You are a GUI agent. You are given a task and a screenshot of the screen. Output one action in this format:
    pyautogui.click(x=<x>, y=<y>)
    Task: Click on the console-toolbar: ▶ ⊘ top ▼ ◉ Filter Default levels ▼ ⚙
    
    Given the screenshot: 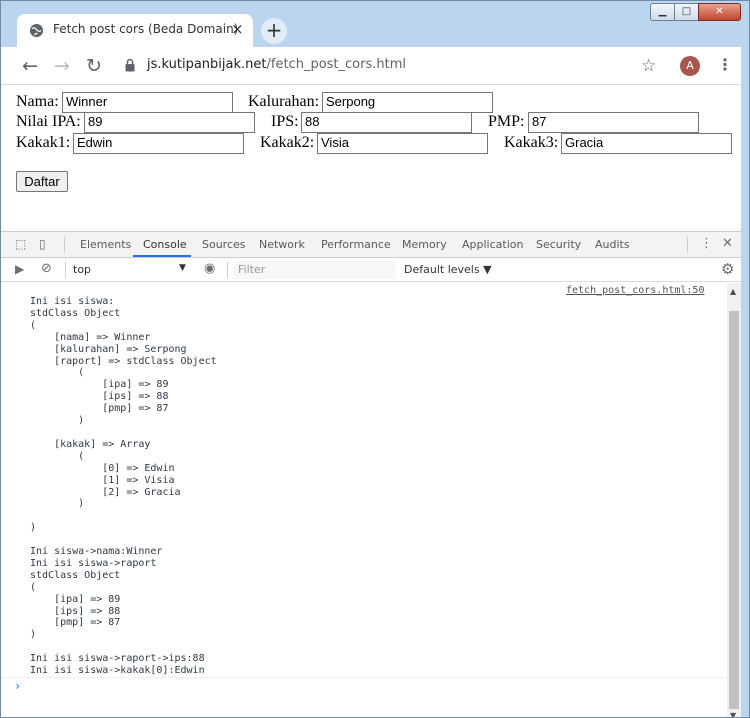 What is the action you would take?
    pyautogui.click(x=375, y=270)
    